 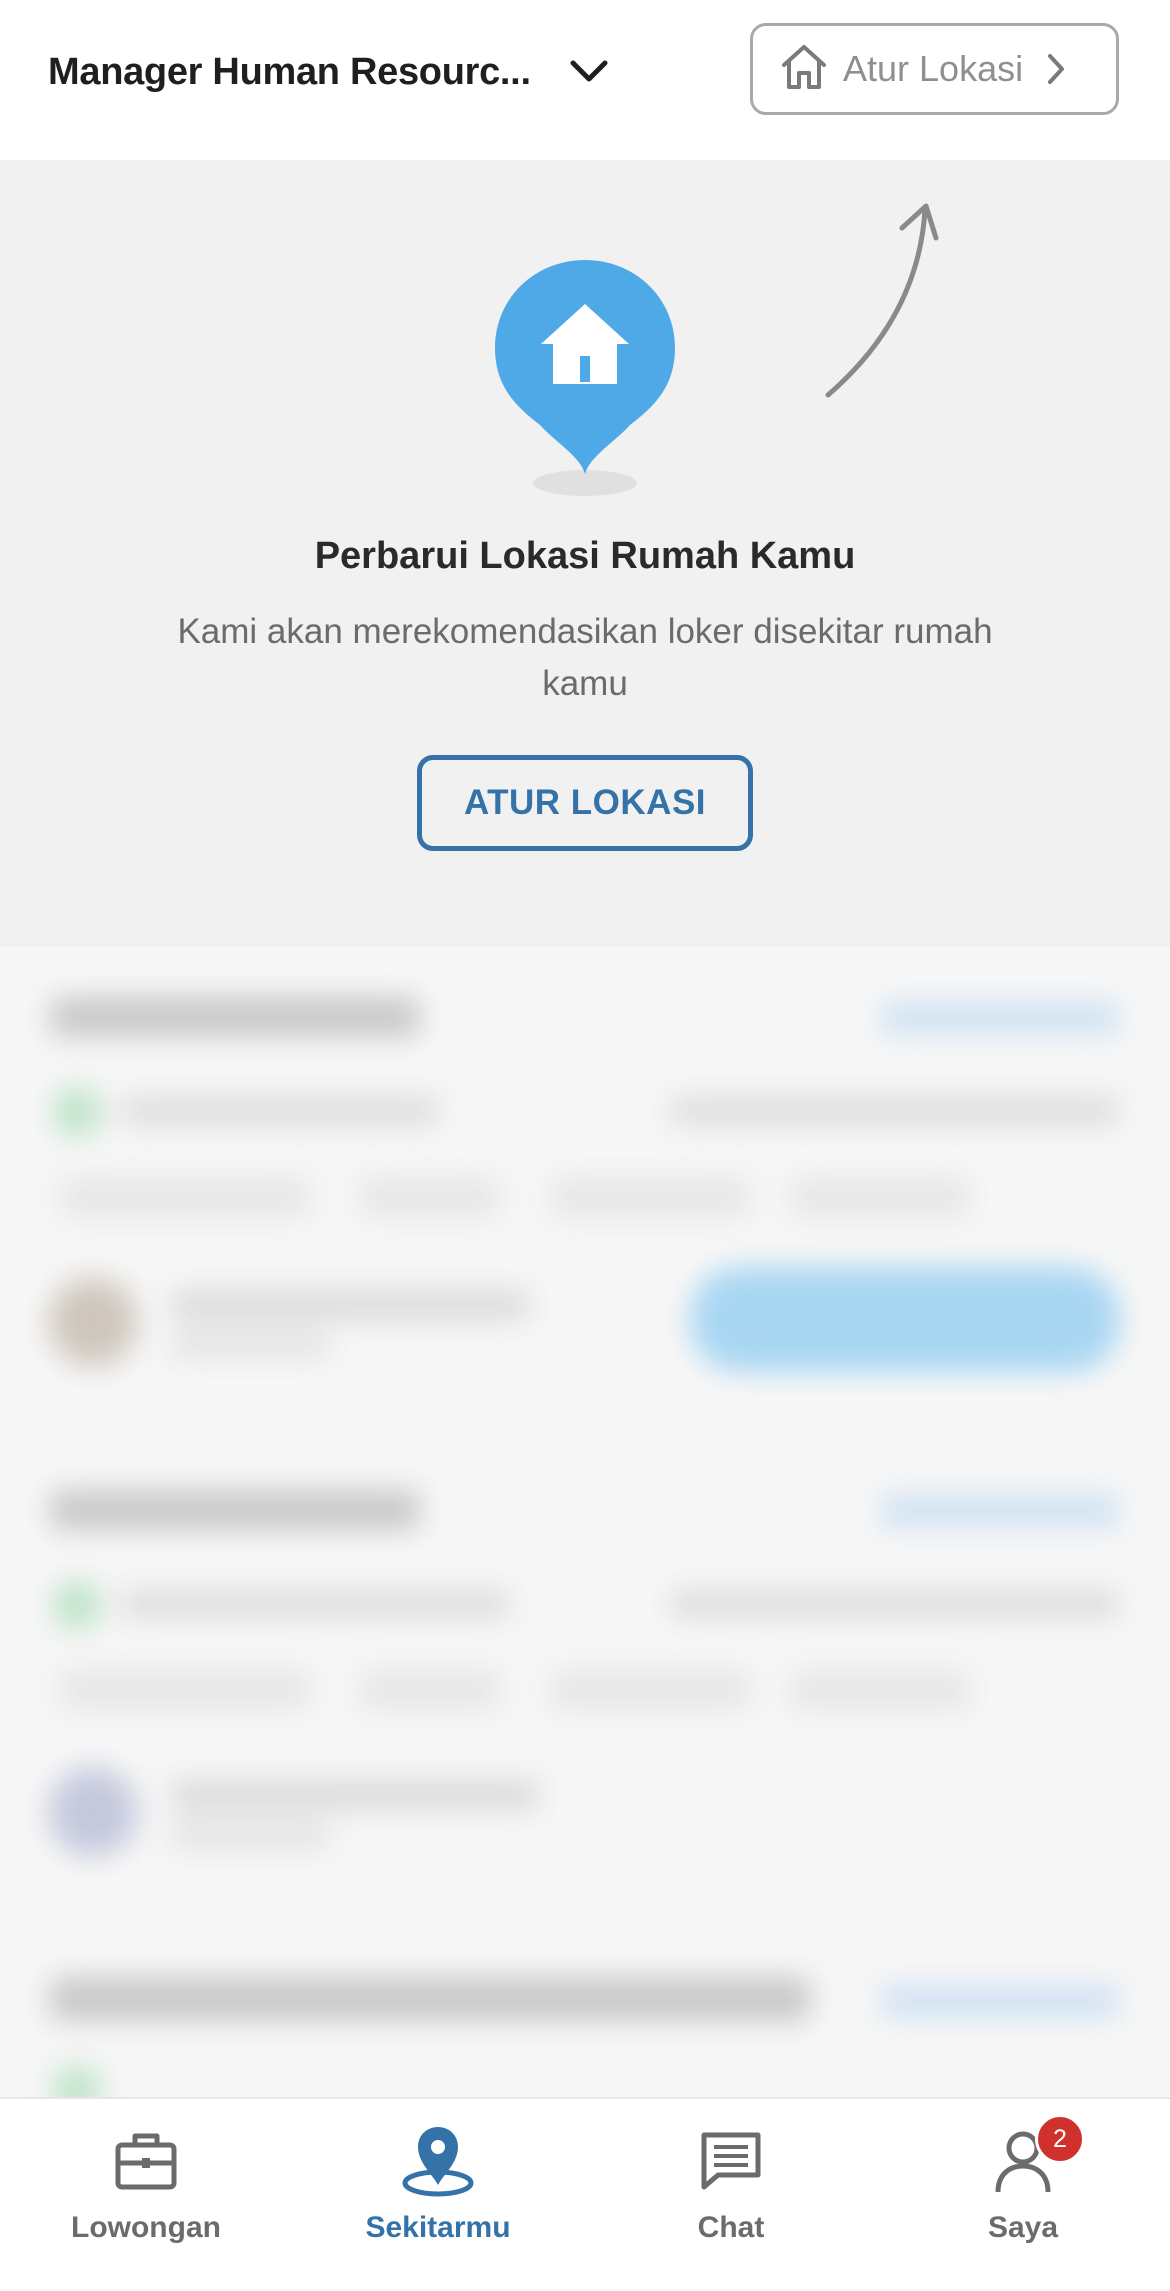 I want to click on chevron-down-icon, so click(x=589, y=72).